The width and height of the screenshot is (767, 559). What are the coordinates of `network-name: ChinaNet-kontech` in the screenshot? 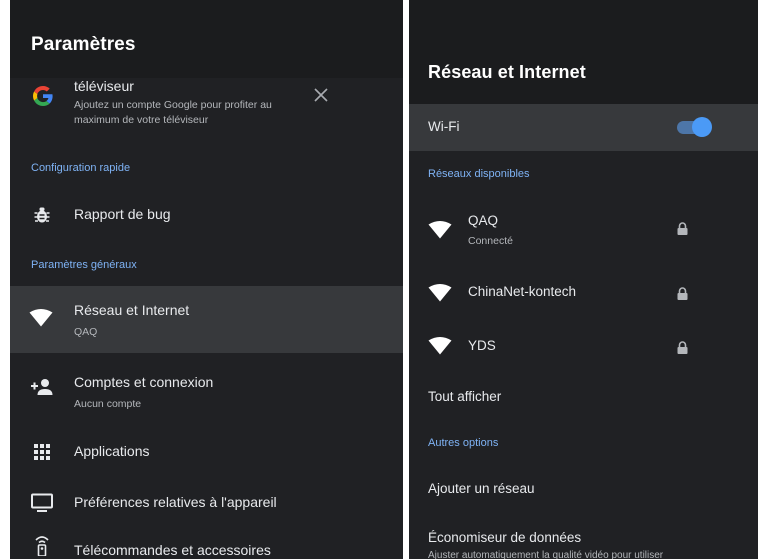 It's located at (522, 291).